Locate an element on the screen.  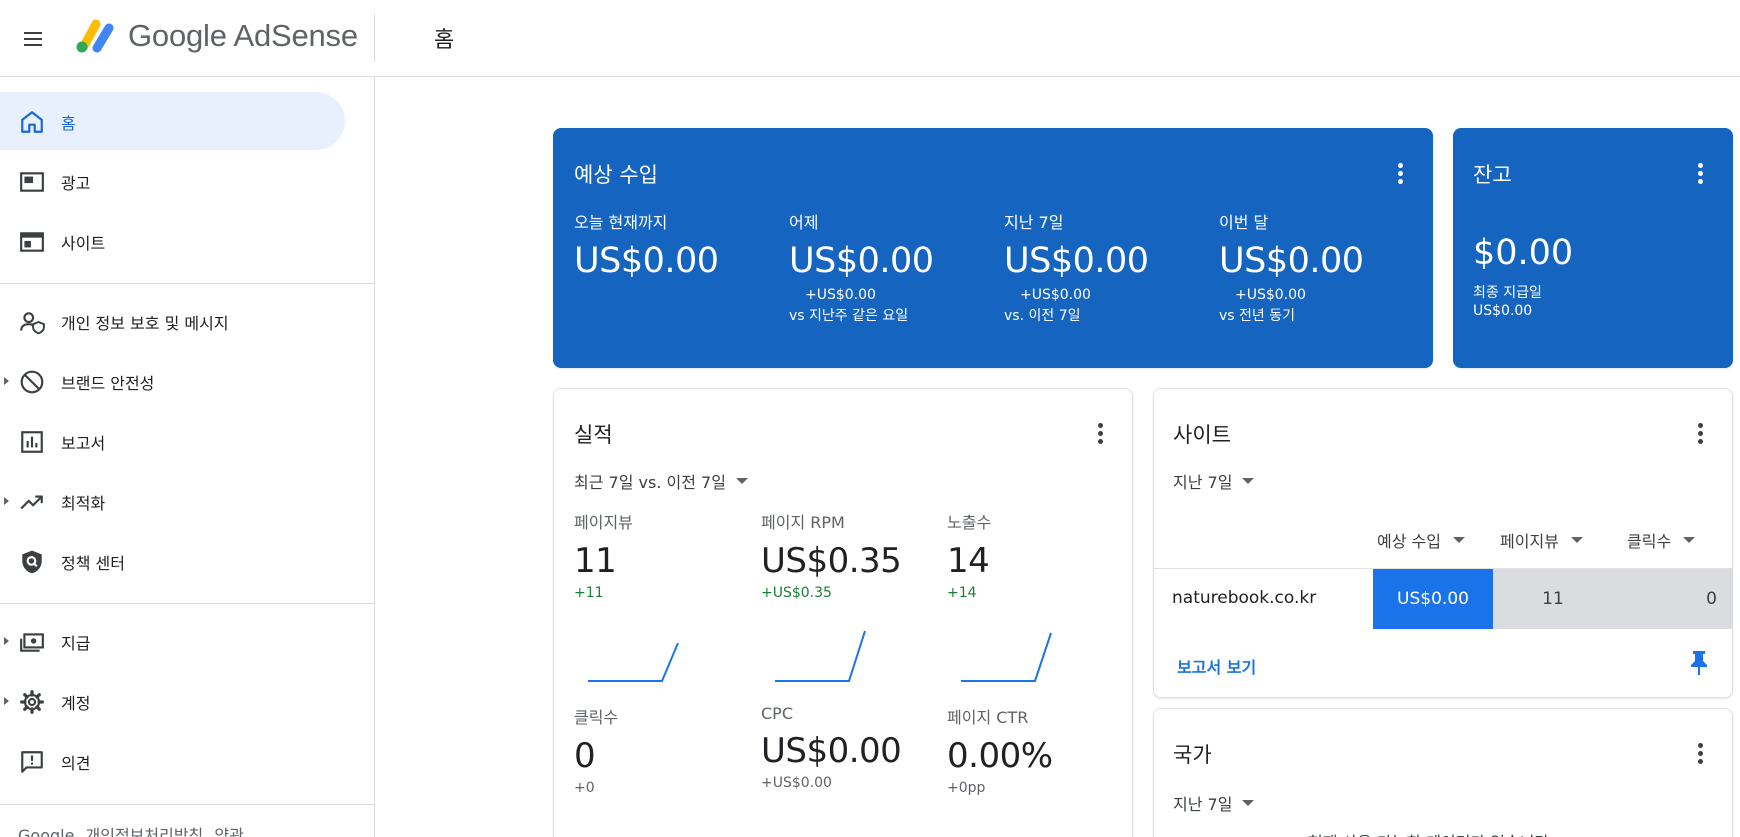
balance-card: 잔고 $0.00 최종 지급일 US$0.00 is located at coordinates (1593, 248).